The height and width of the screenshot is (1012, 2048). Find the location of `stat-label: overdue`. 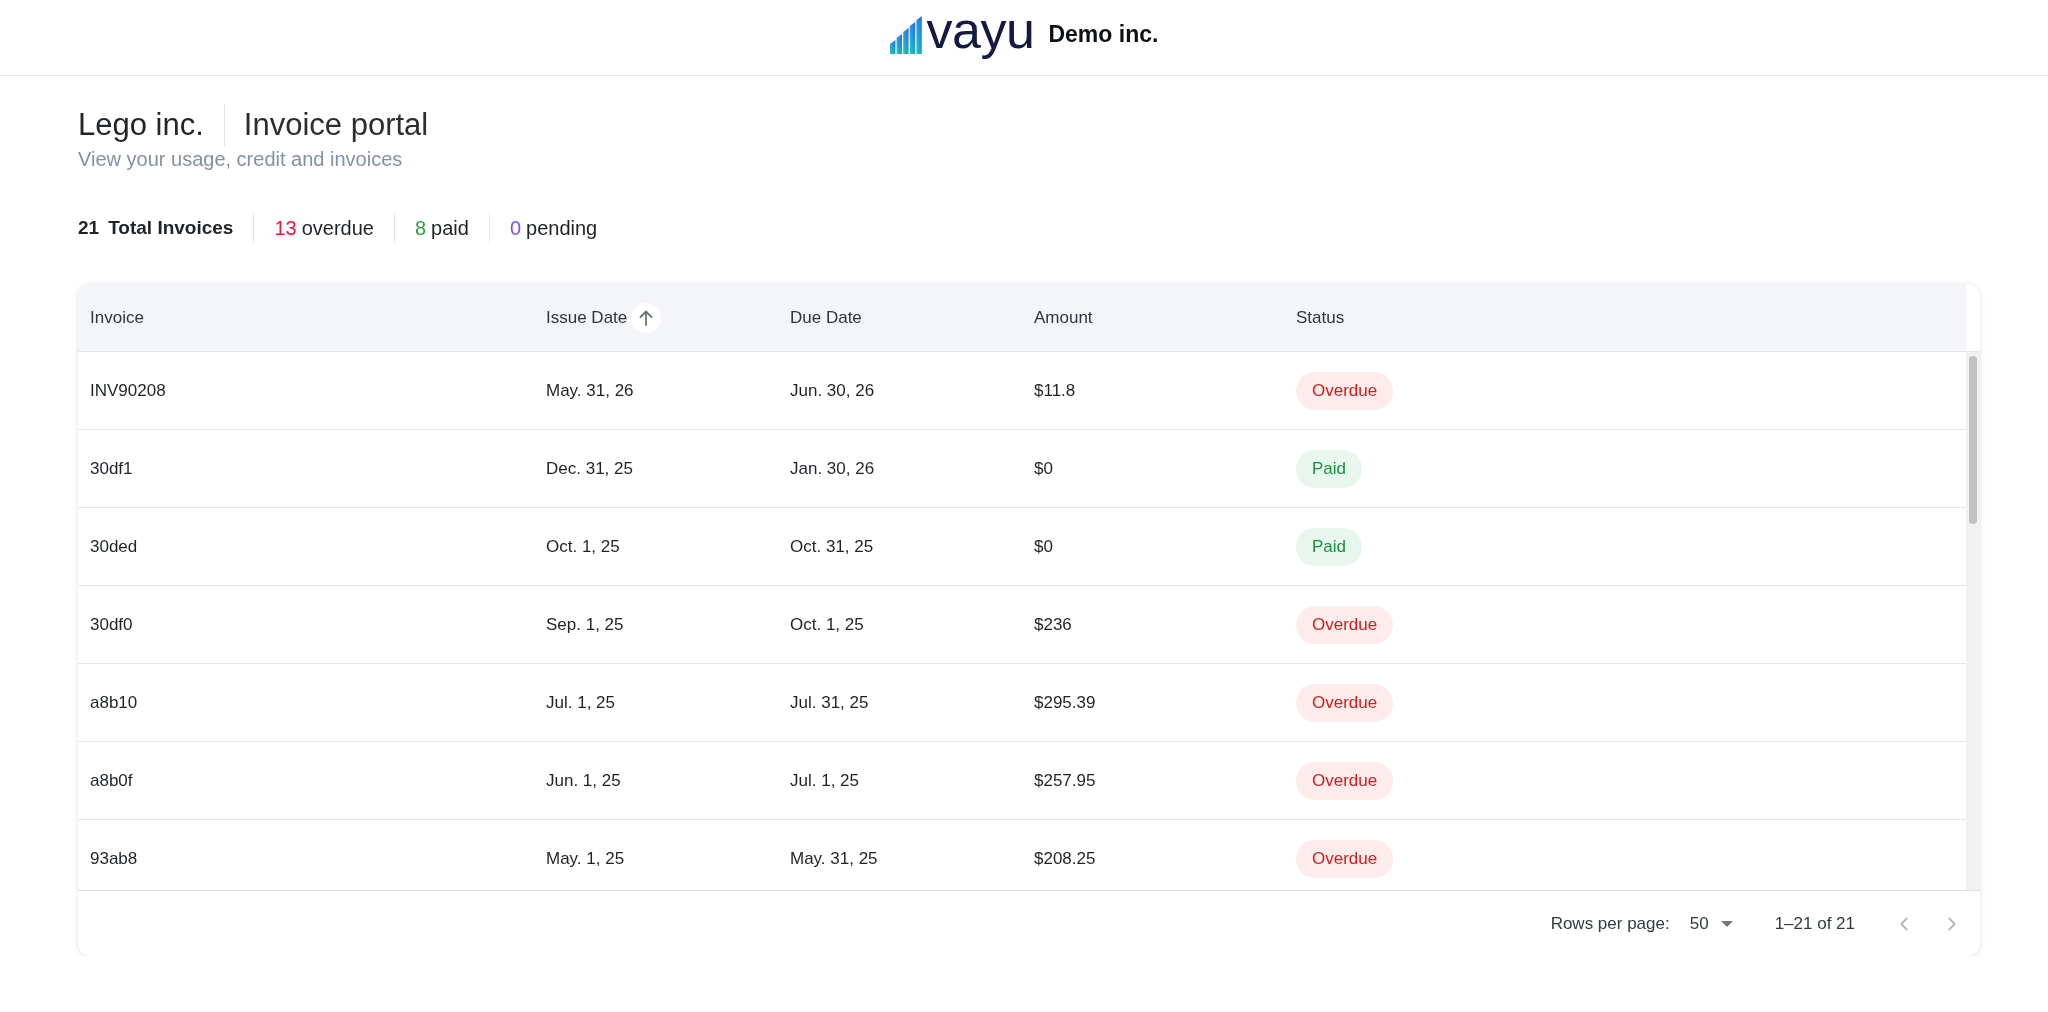

stat-label: overdue is located at coordinates (337, 228).